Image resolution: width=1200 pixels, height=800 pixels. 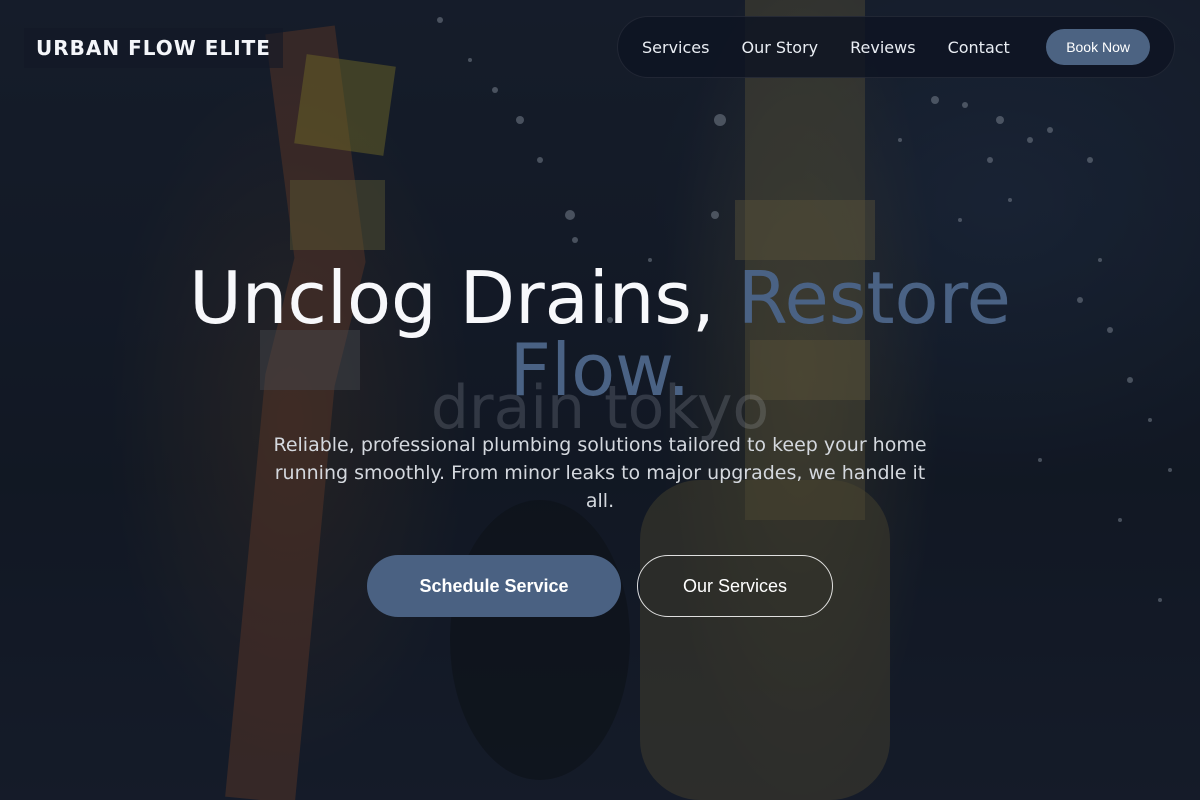 What do you see at coordinates (494, 586) in the screenshot?
I see `schedule-service-button: Schedule Service` at bounding box center [494, 586].